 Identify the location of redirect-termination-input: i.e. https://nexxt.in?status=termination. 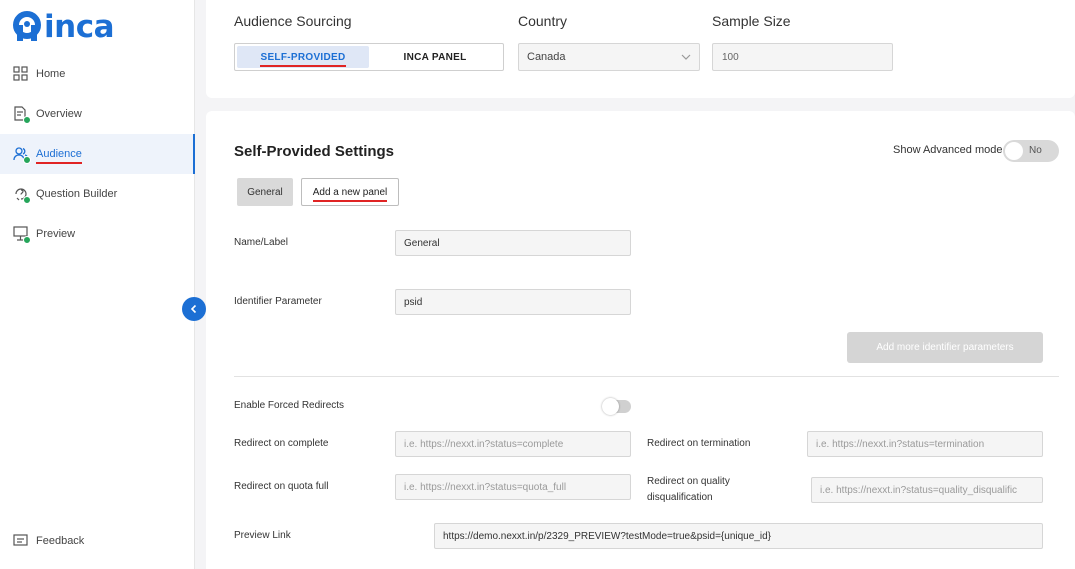
(925, 444).